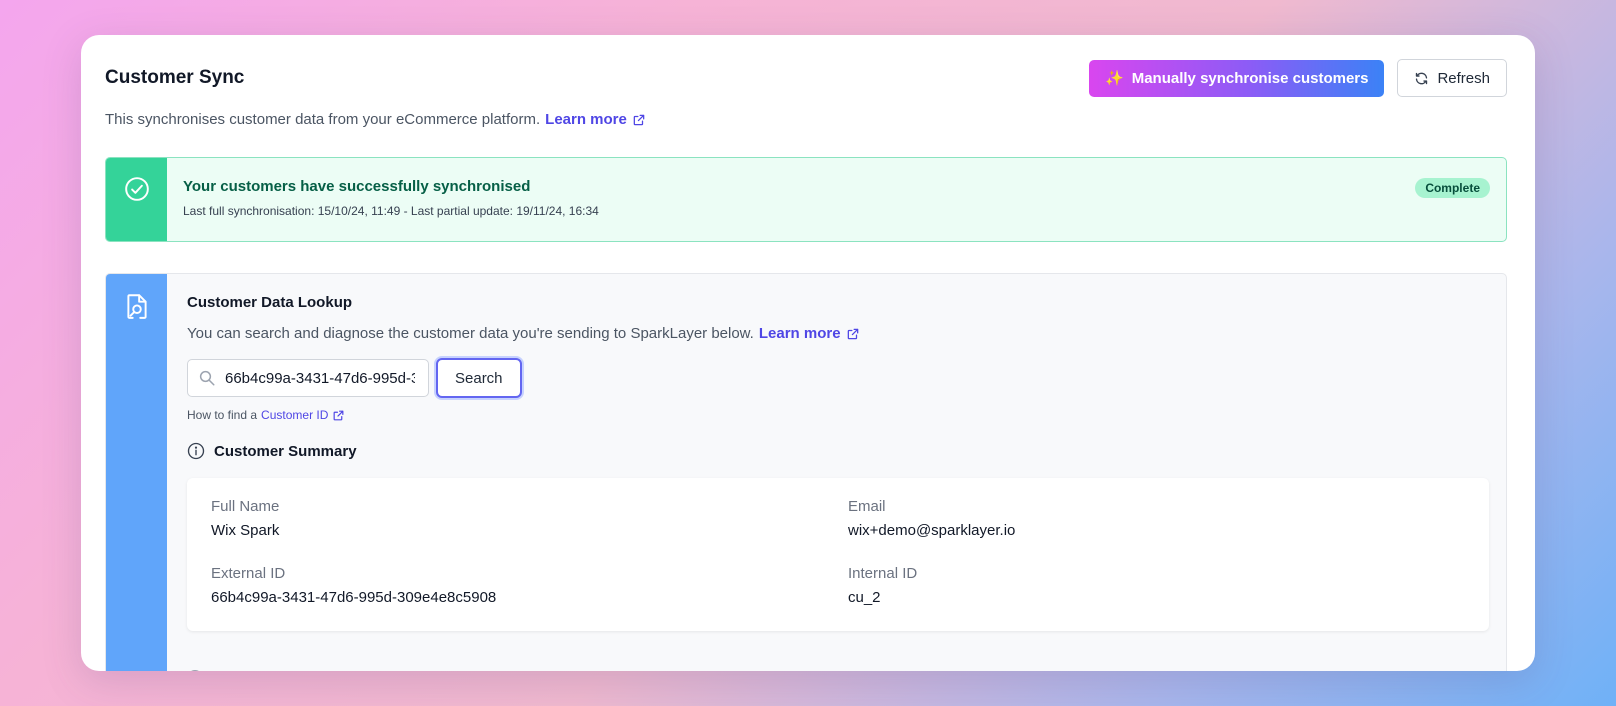 The height and width of the screenshot is (706, 1616). I want to click on refresh-button-label: Refresh, so click(1463, 78).